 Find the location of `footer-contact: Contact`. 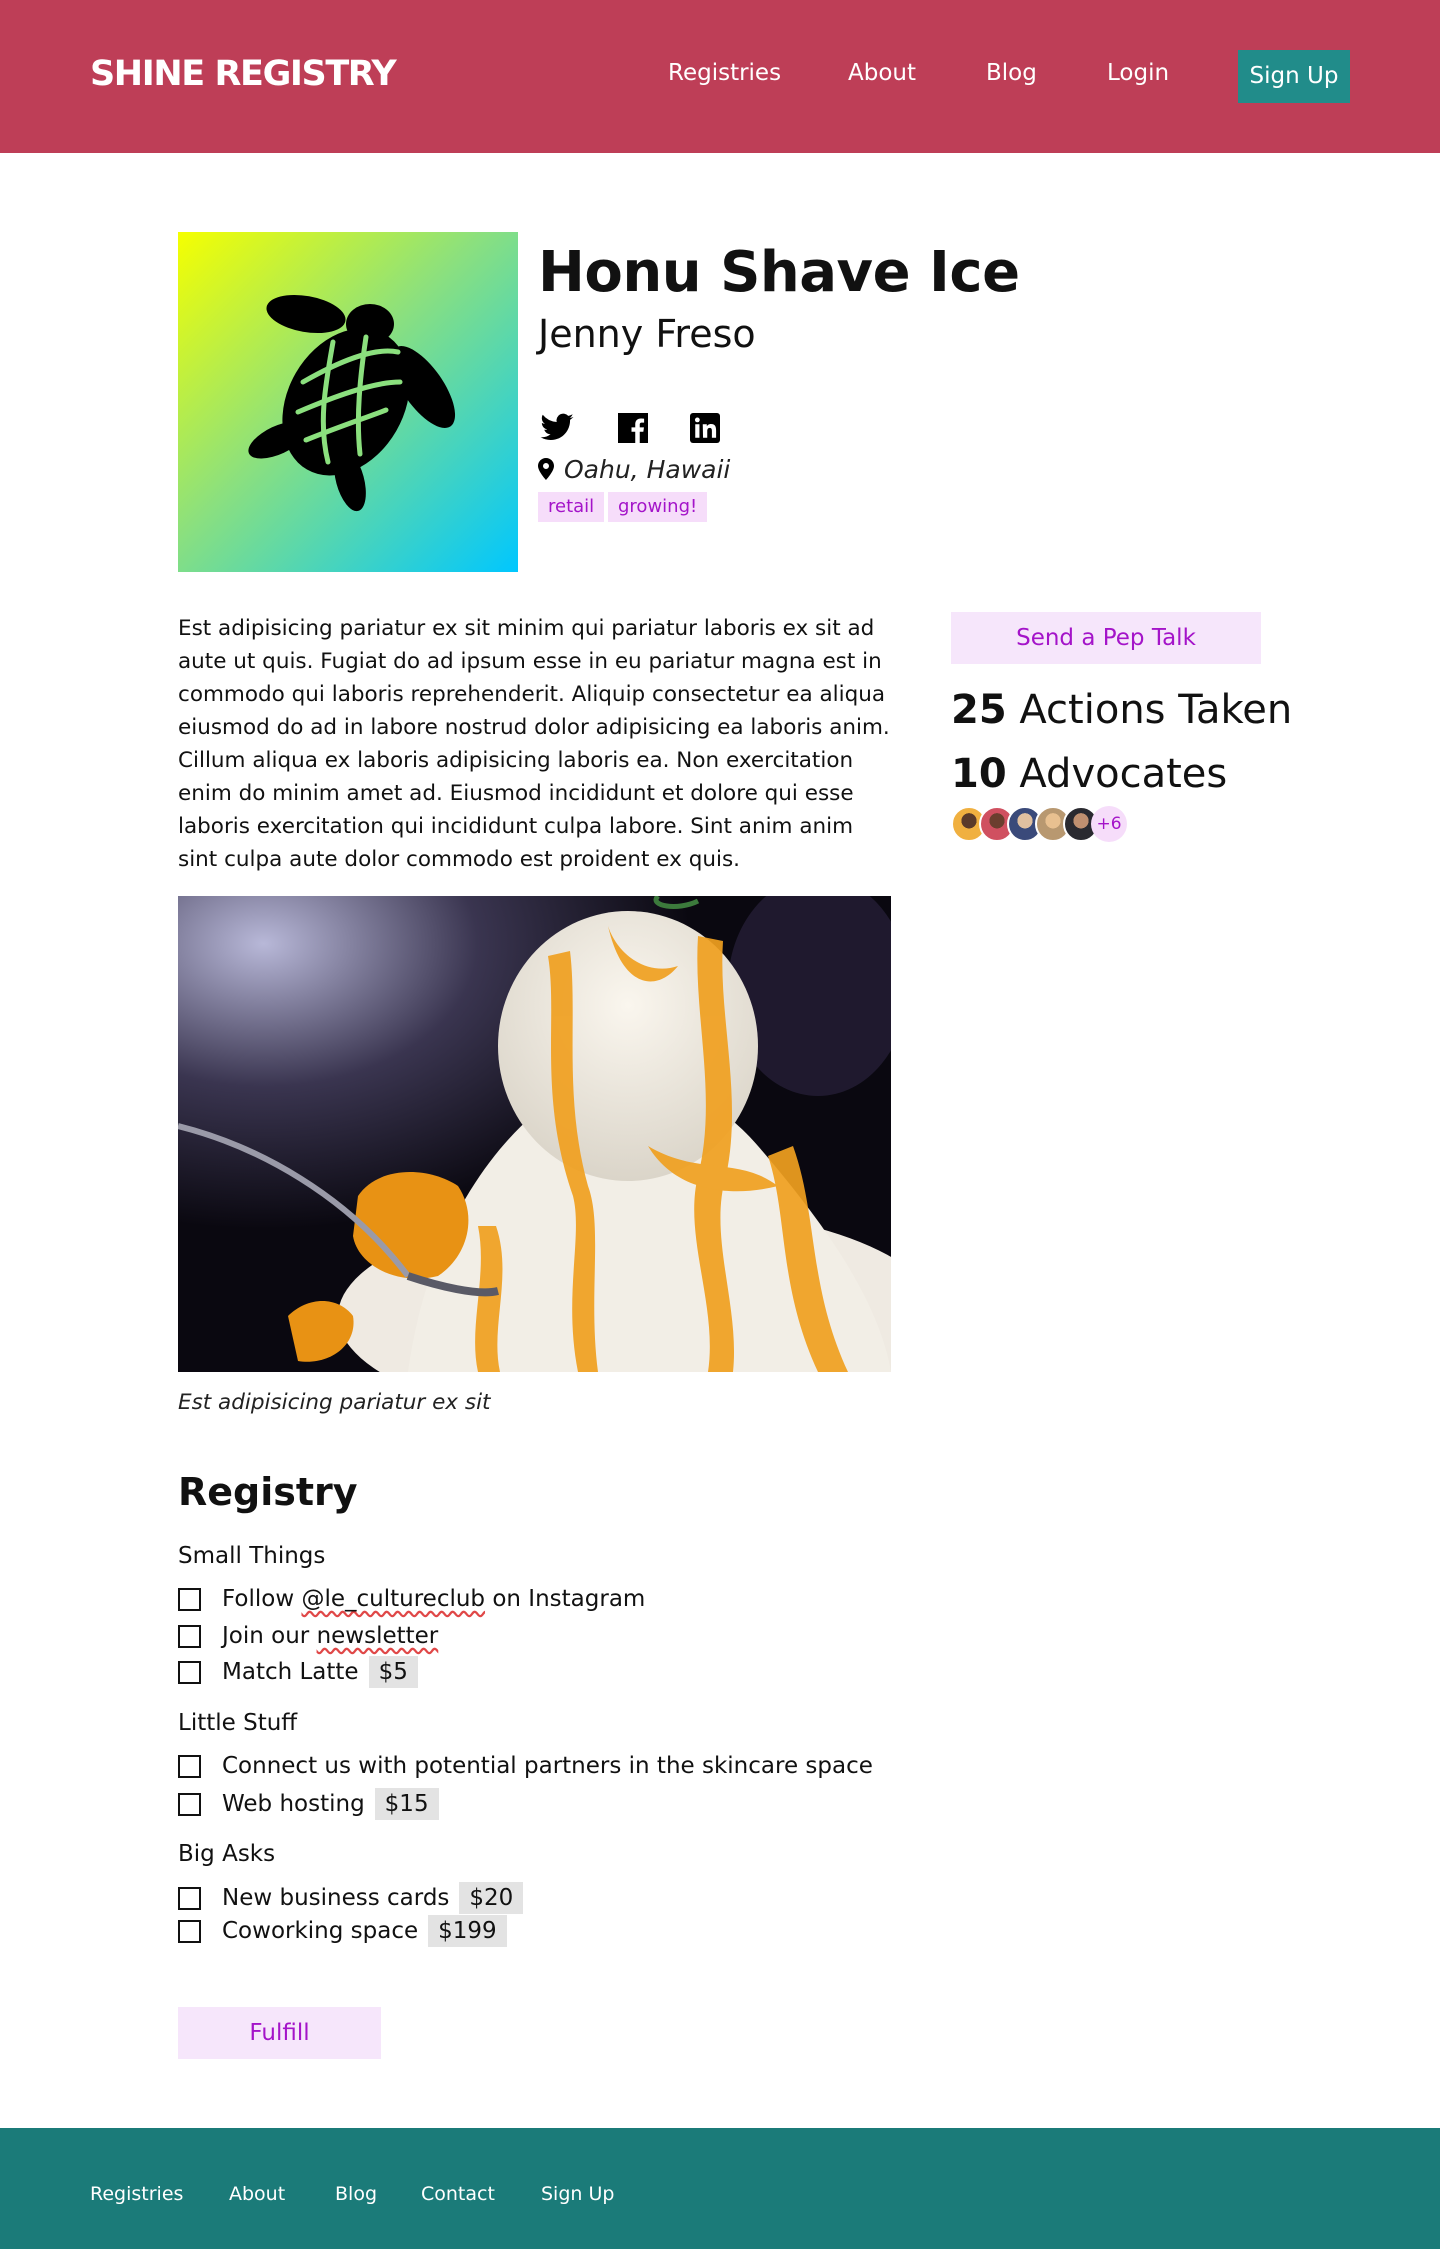

footer-contact: Contact is located at coordinates (458, 2194).